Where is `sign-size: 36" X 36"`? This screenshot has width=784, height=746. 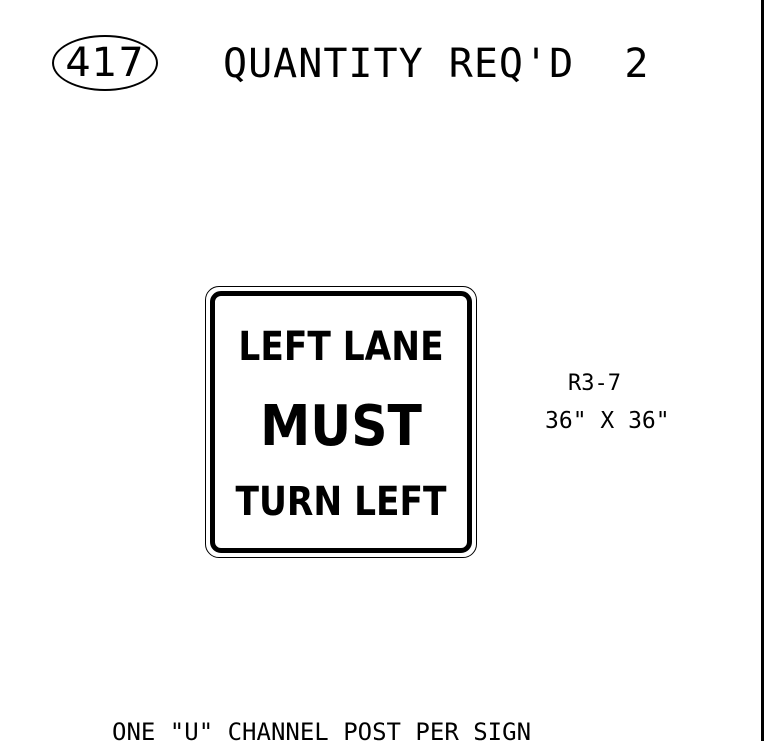
sign-size: 36" X 36" is located at coordinates (607, 421).